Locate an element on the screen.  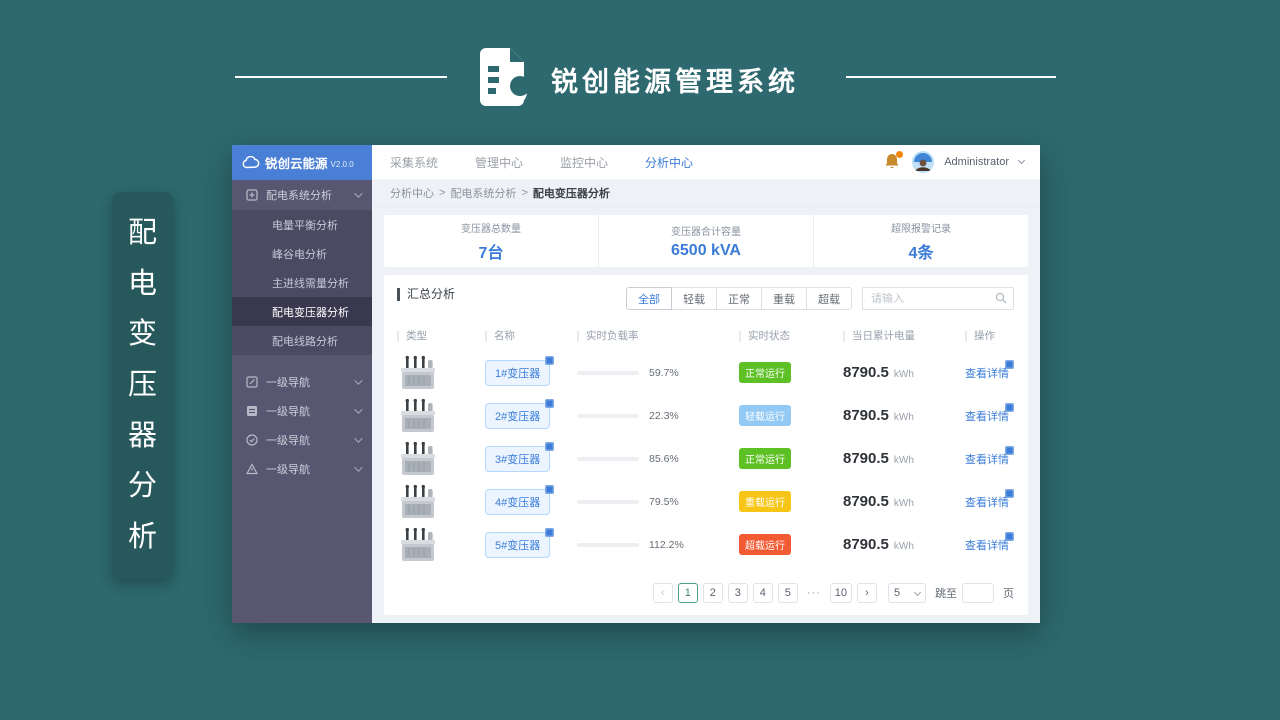
page-button-4: 4 is located at coordinates (762, 593).